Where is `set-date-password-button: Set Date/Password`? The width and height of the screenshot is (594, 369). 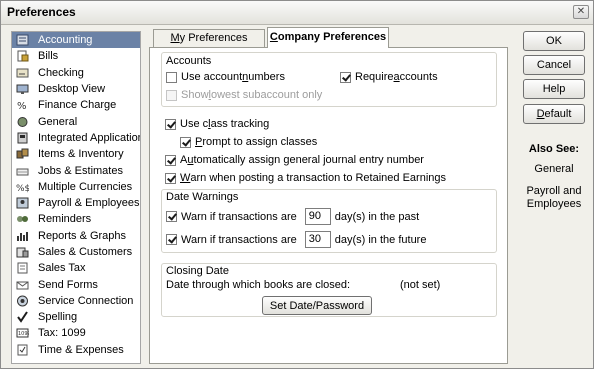 set-date-password-button: Set Date/Password is located at coordinates (317, 305).